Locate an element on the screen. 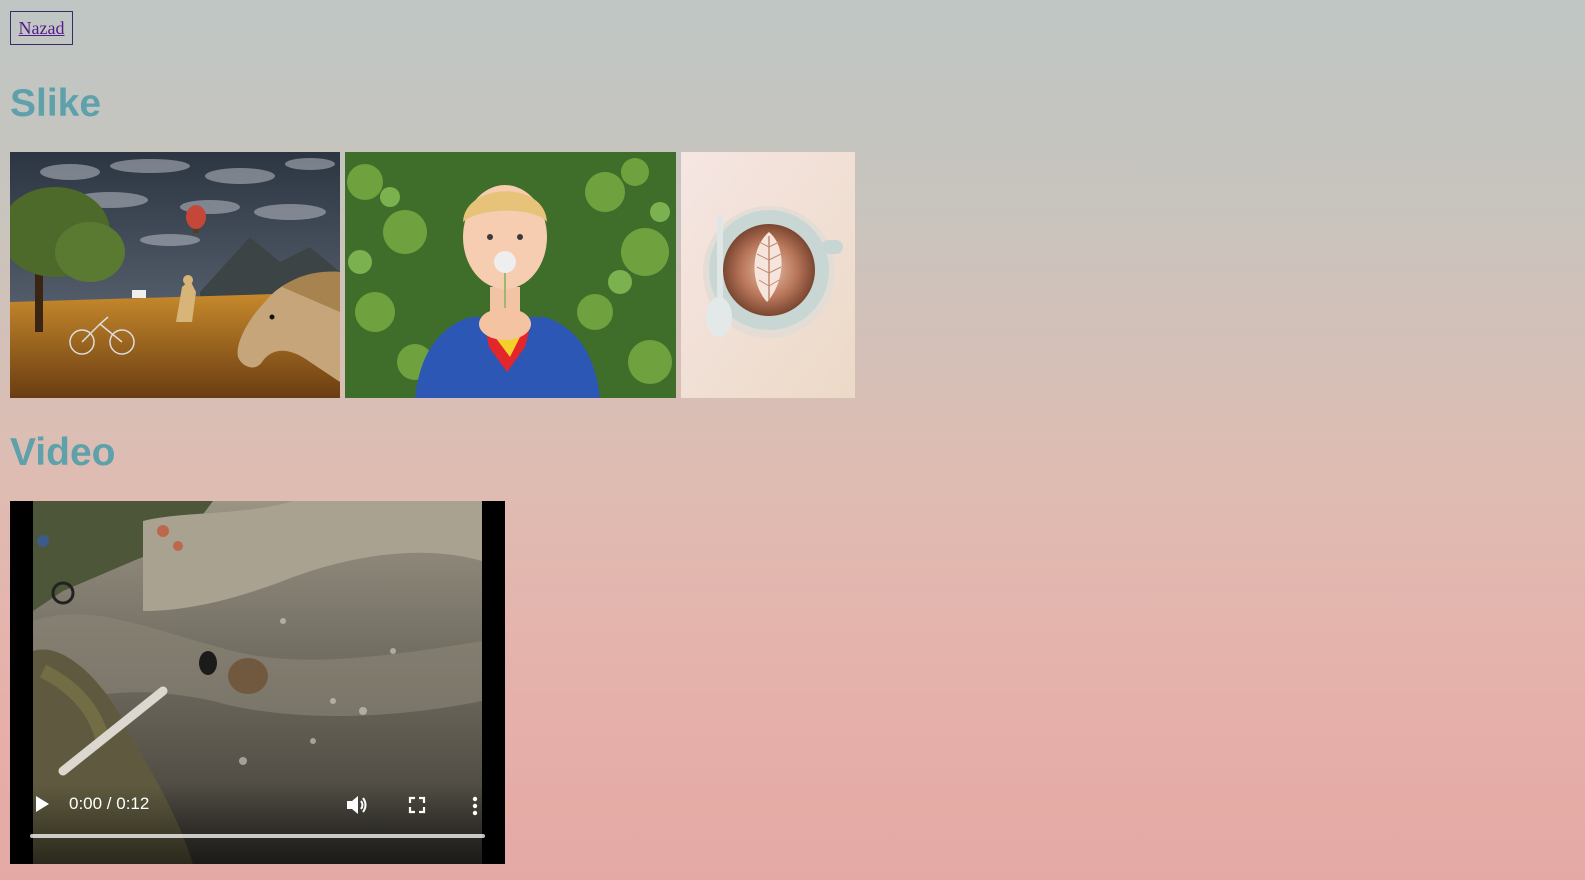  images-heading: Slike is located at coordinates (56, 103).